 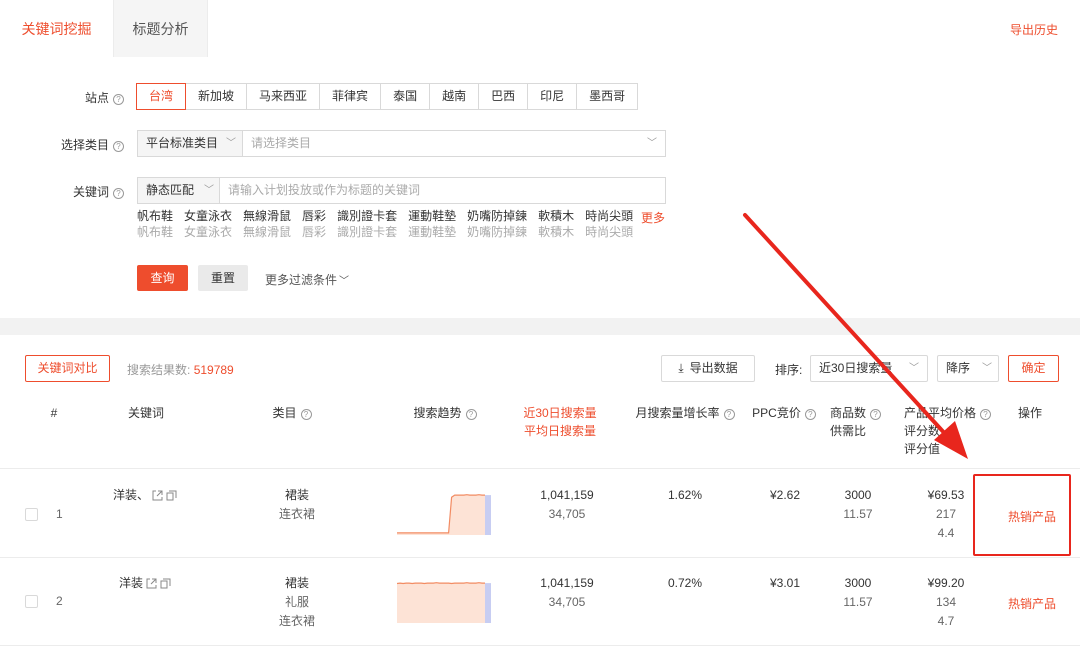 What do you see at coordinates (556, 232) in the screenshot?
I see `suggestion-translation: 軟積木` at bounding box center [556, 232].